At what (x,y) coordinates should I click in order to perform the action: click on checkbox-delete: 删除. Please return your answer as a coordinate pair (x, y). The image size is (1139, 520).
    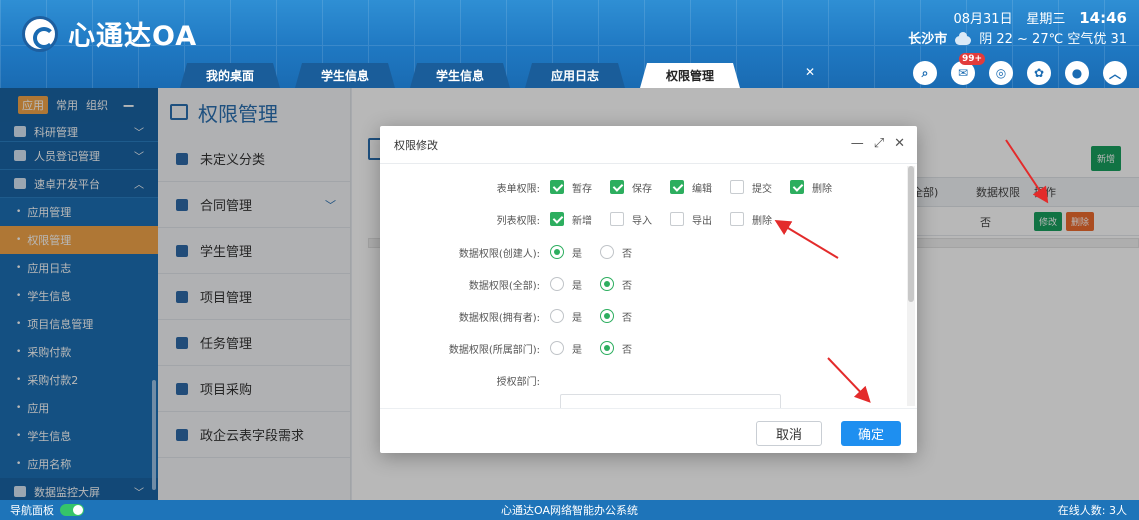
    Looking at the image, I should click on (811, 187).